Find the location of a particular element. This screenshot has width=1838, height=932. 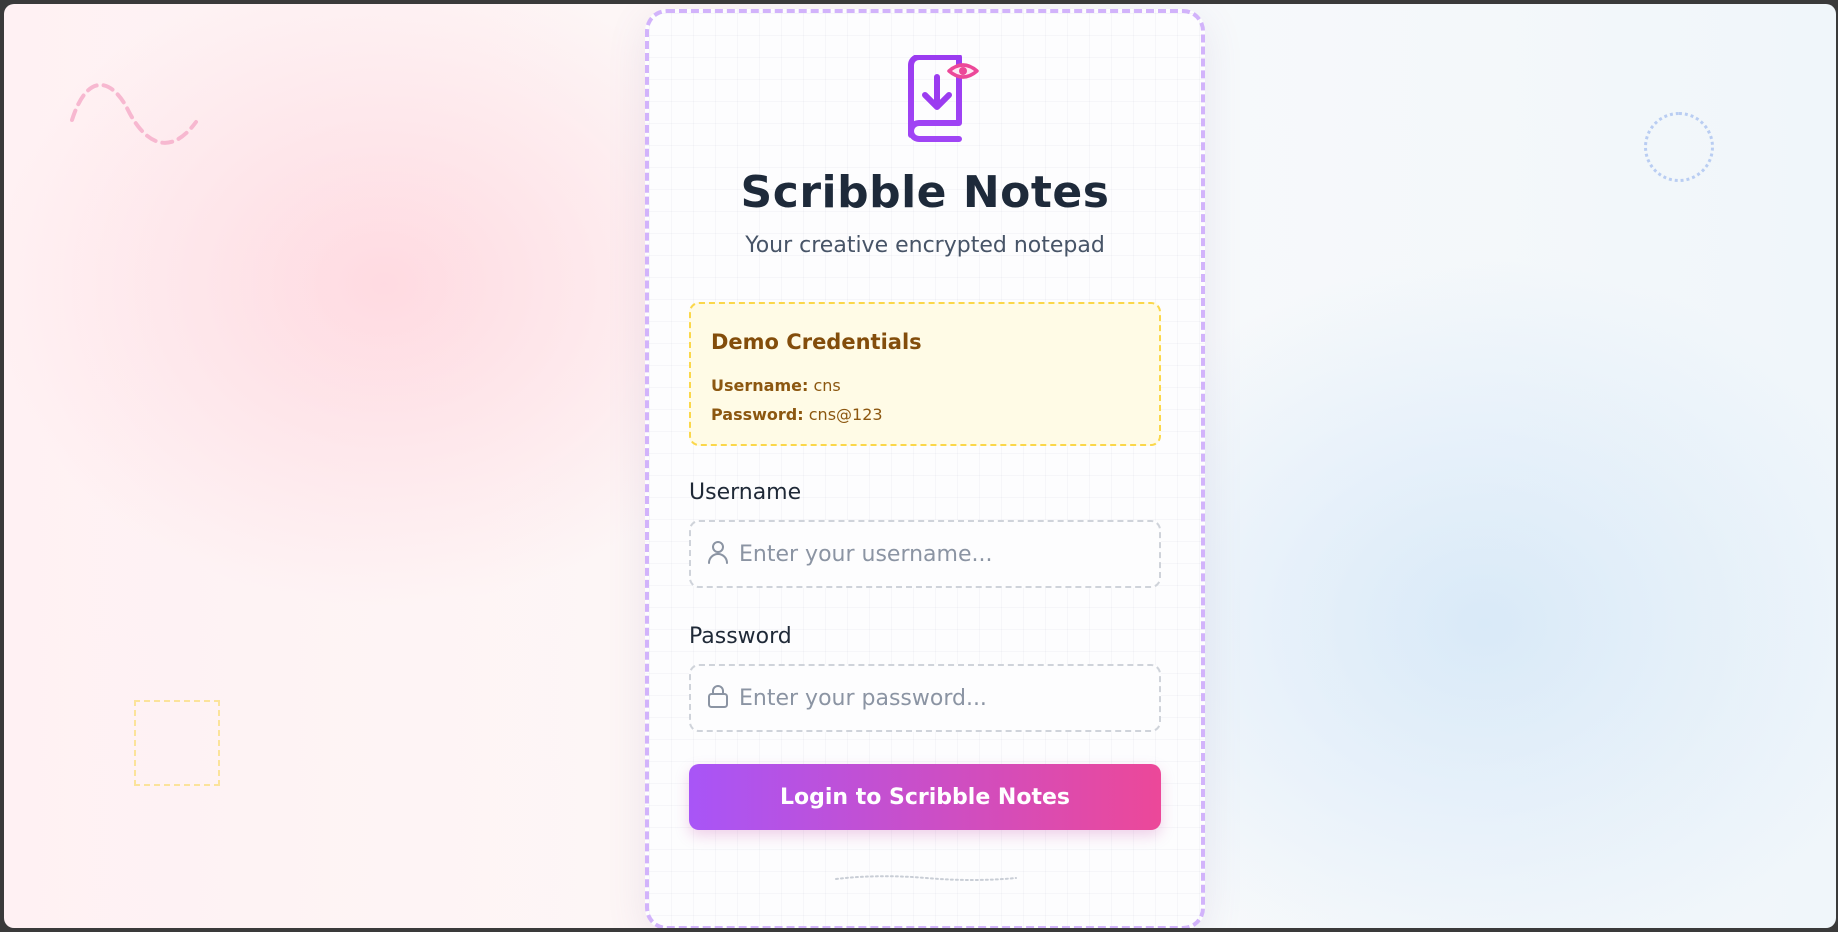

demo-password-key: Password: is located at coordinates (757, 414).